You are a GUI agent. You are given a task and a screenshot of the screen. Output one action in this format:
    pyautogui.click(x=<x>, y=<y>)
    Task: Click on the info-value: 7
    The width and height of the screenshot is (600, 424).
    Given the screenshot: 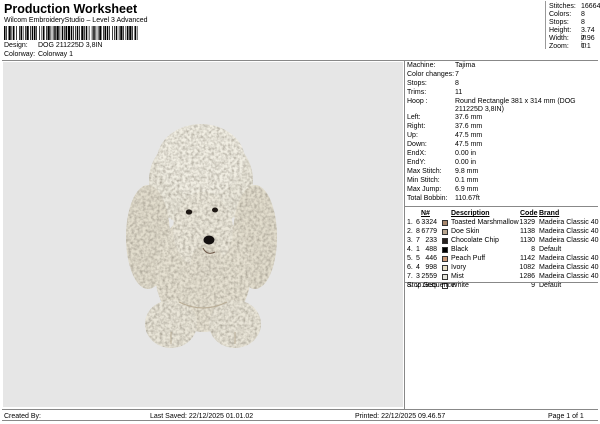 What is the action you would take?
    pyautogui.click(x=457, y=74)
    